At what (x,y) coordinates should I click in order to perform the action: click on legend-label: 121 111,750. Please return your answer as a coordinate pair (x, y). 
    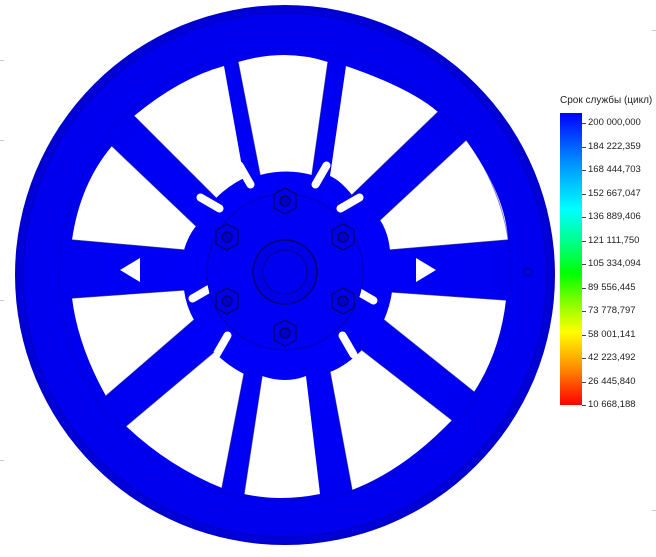
    Looking at the image, I should click on (614, 240).